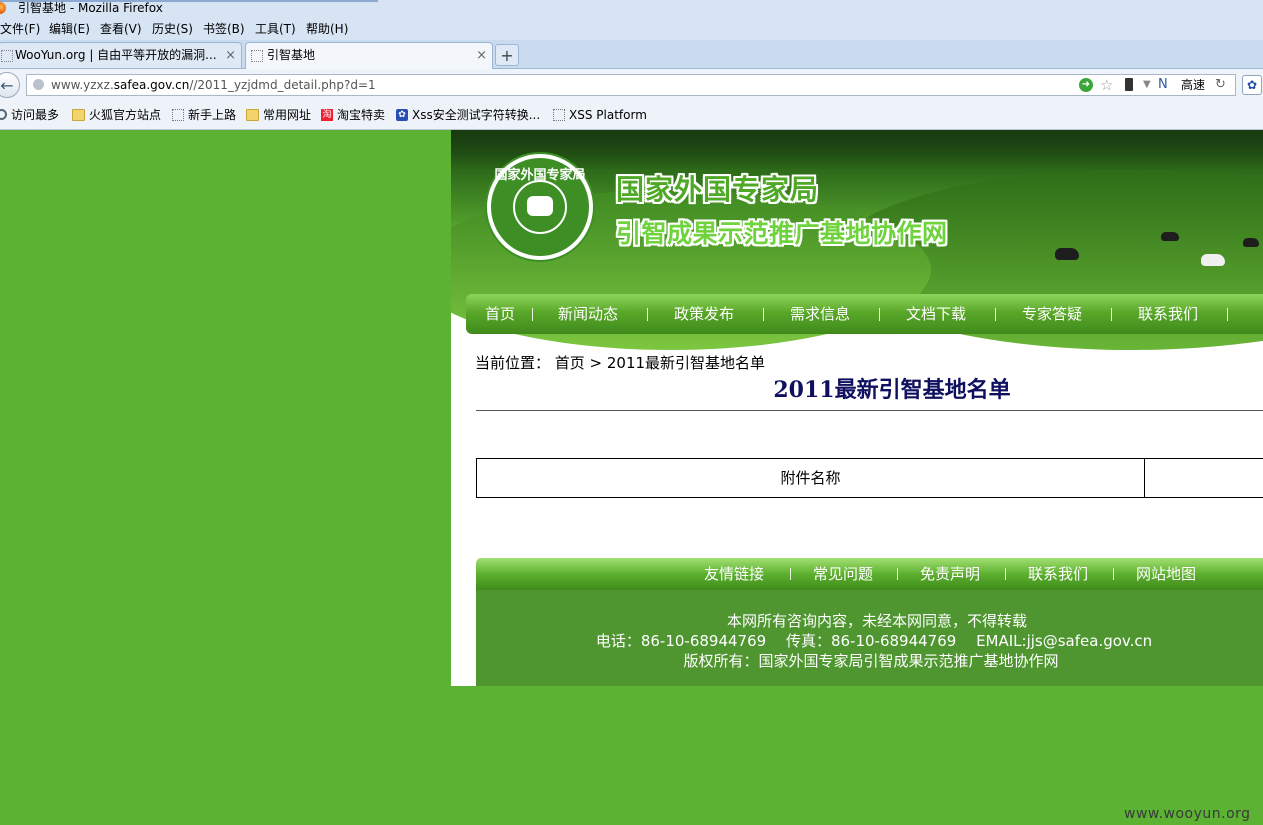  Describe the element at coordinates (871, 661) in the screenshot. I see `footer-copyright: 版权所有：国家外国专家局引智成果示范推广基地协作网` at that location.